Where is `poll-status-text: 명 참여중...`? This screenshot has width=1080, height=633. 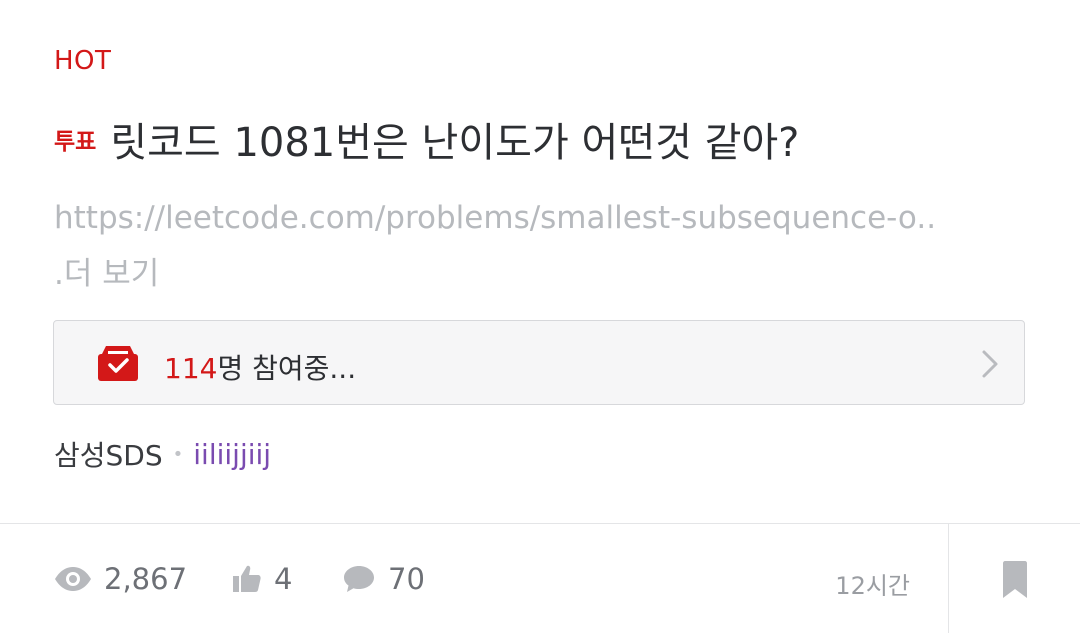
poll-status-text: 명 참여중... is located at coordinates (287, 368).